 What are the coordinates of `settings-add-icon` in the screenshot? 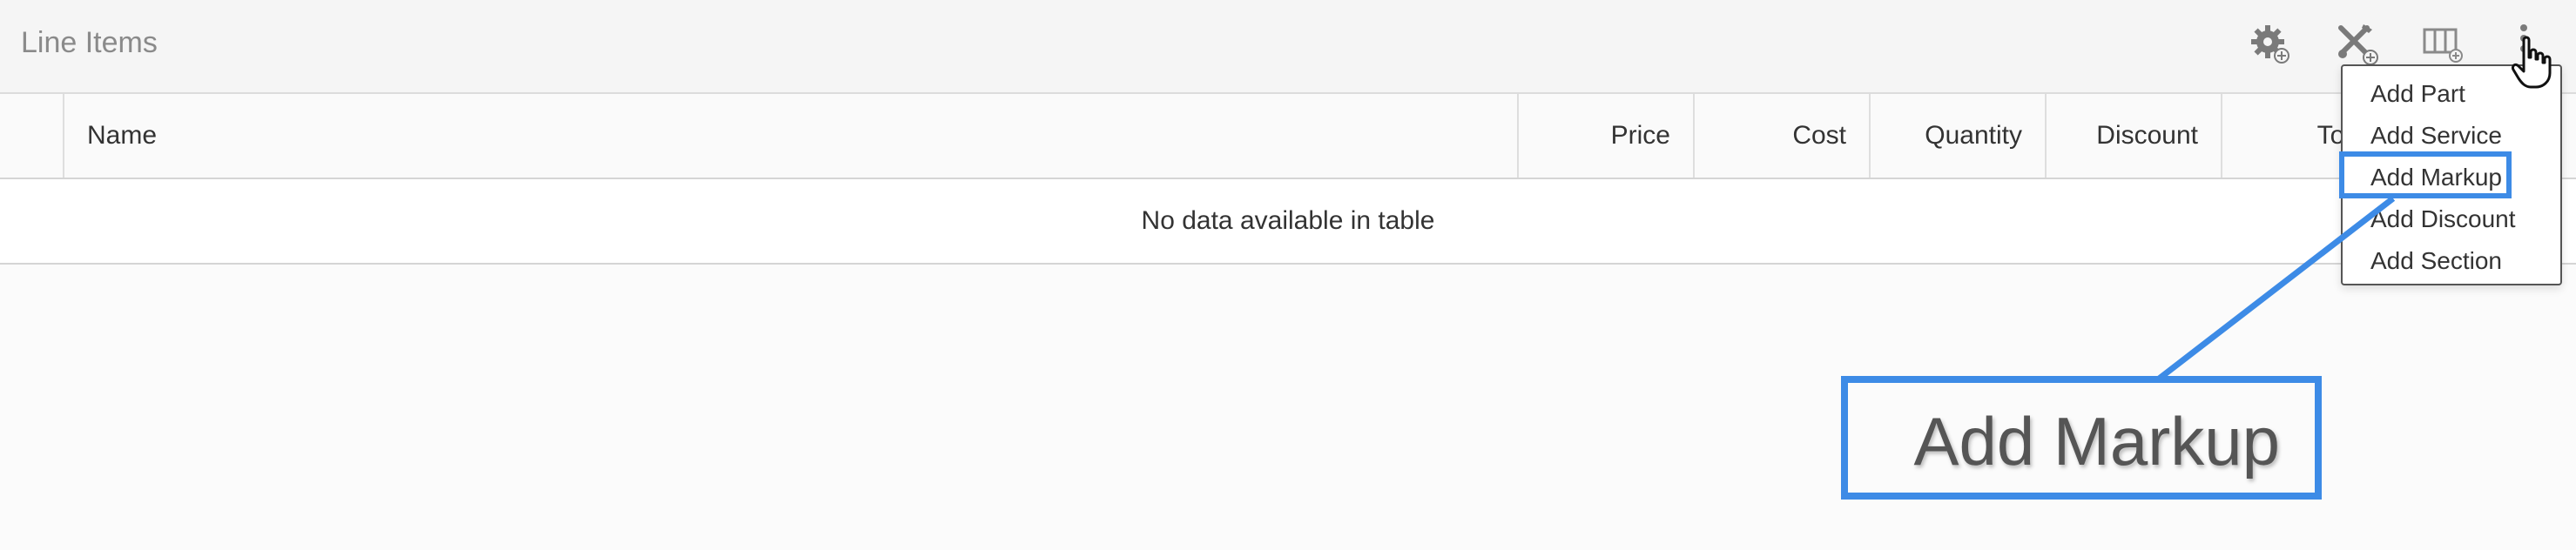 It's located at (2270, 44).